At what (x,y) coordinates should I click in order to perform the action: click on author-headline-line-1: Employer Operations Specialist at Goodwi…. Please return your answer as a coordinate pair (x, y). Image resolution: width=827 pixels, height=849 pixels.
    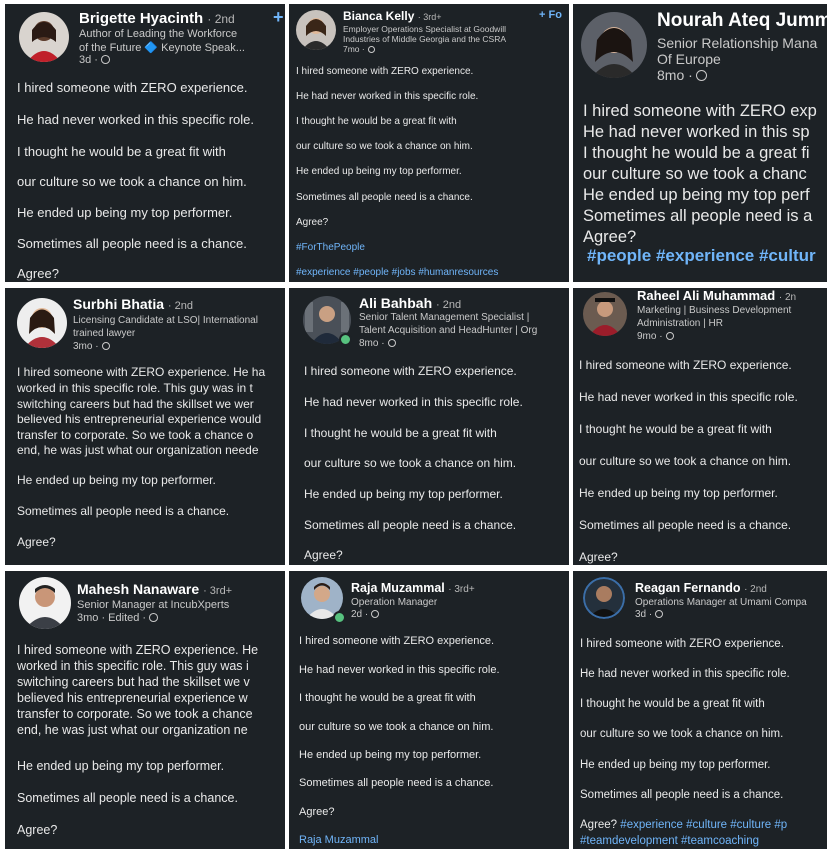
    Looking at the image, I should click on (424, 29).